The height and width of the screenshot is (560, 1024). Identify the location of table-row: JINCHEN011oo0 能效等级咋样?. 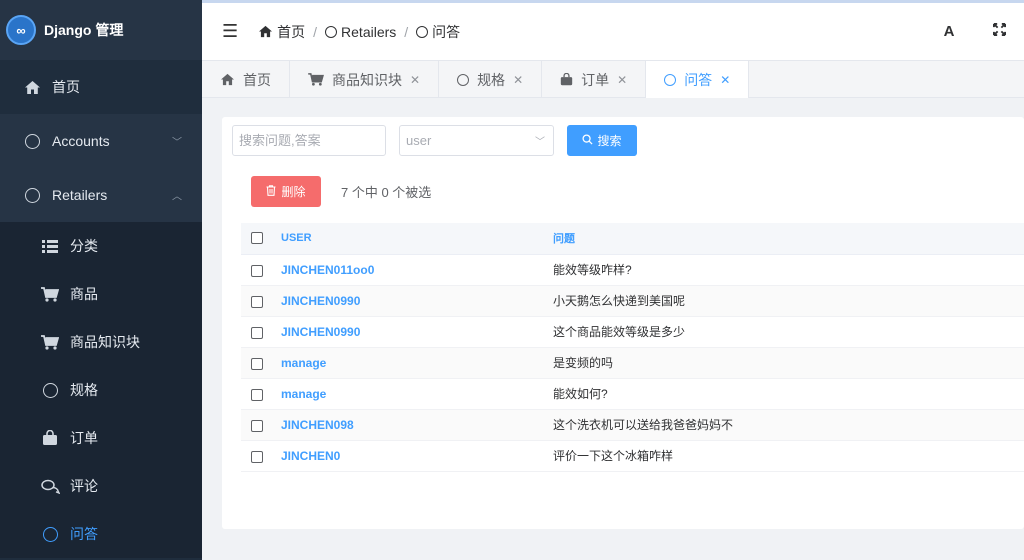
(632, 270).